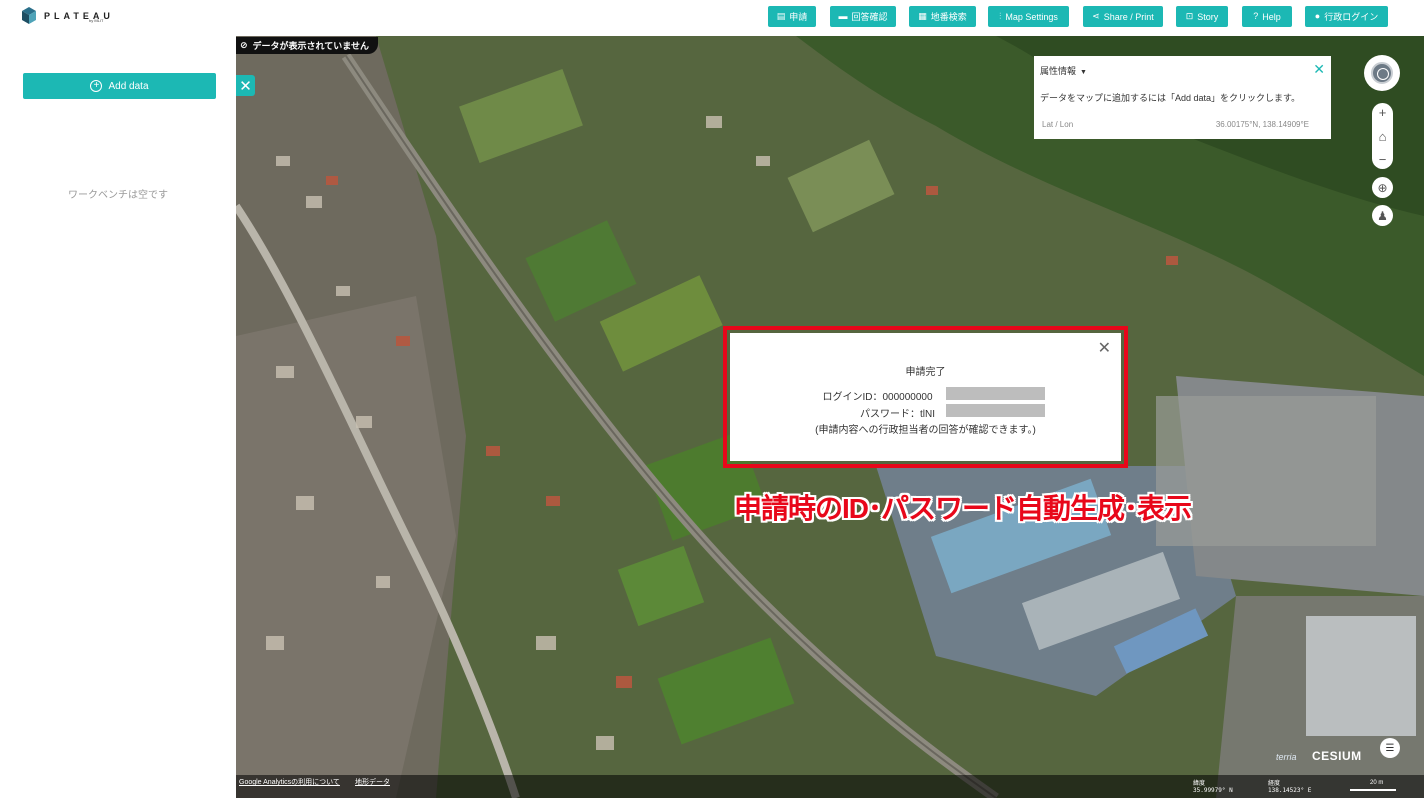 This screenshot has height=798, width=1424. Describe the element at coordinates (1058, 71) in the screenshot. I see `feature-info-title-text: 属性情報` at that location.